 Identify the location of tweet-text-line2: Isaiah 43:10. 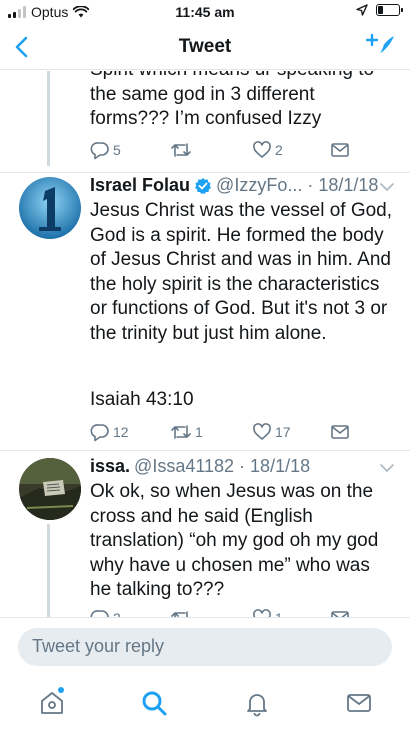
(142, 399).